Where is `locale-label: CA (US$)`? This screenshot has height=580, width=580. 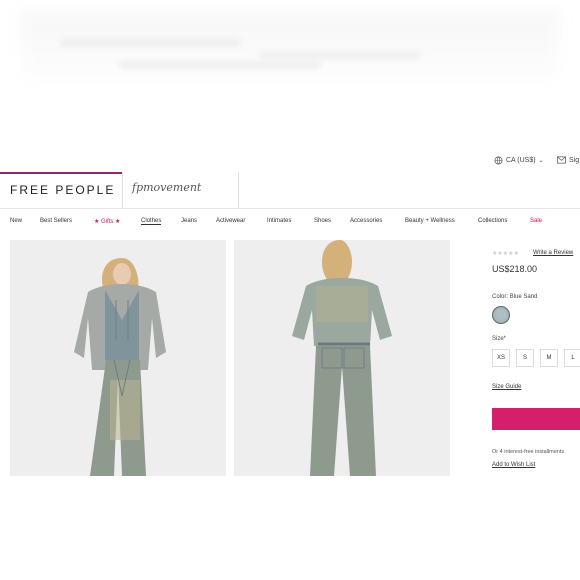
locale-label: CA (US$) is located at coordinates (521, 160).